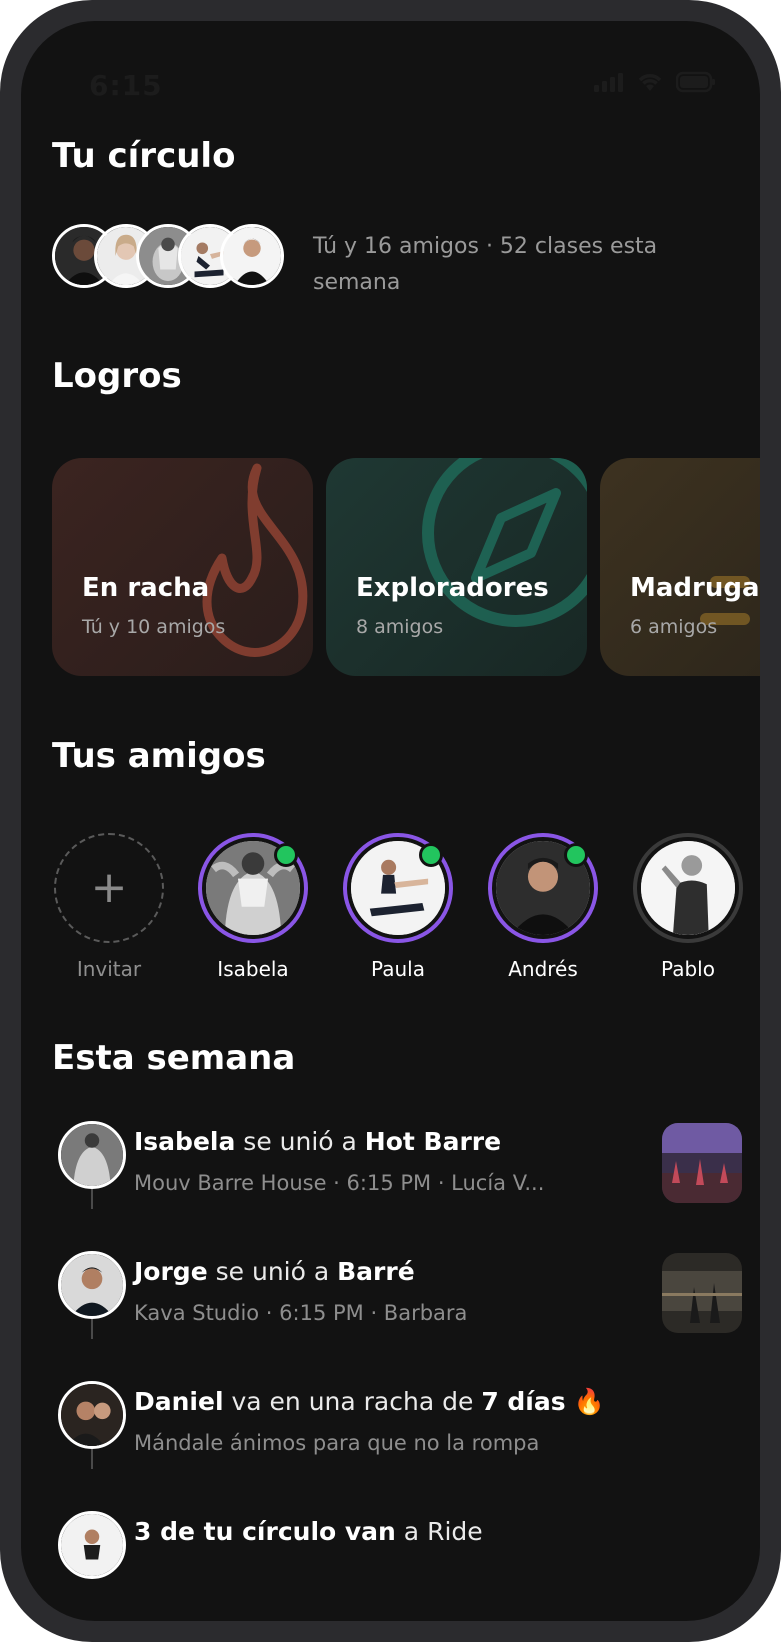  I want to click on invite-button: + Invitar, so click(109, 907).